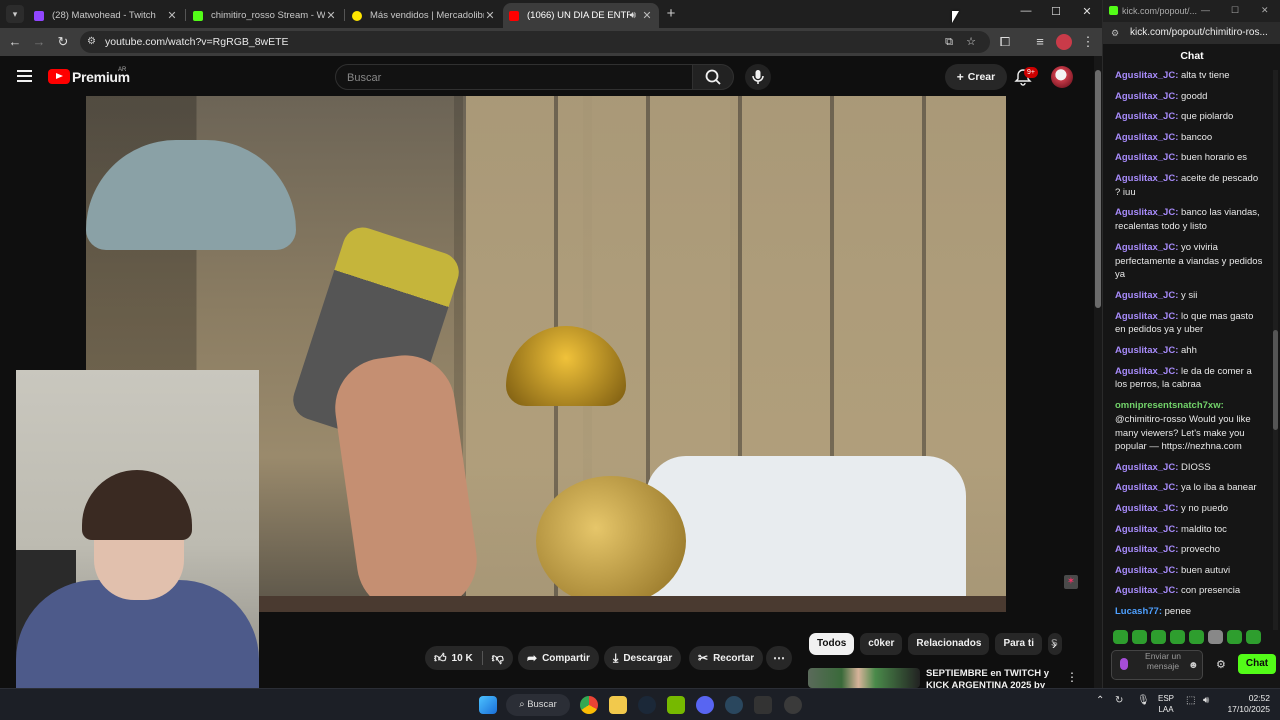 This screenshot has height=720, width=1280. Describe the element at coordinates (424, 15) in the screenshot. I see `tab-mercadolibre: Más vendidos | Mercadolibre A ✕` at that location.